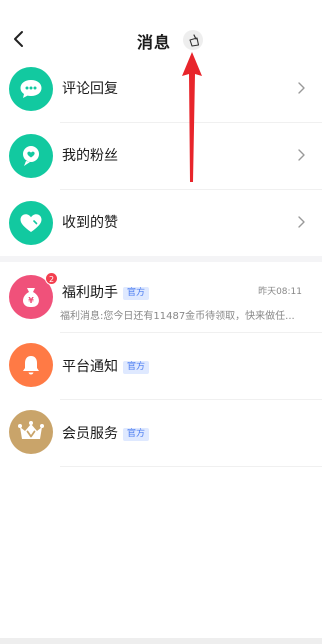 This screenshot has height=644, width=322. Describe the element at coordinates (161, 89) in the screenshot. I see `list-item-comment-reply: 评论回复` at that location.